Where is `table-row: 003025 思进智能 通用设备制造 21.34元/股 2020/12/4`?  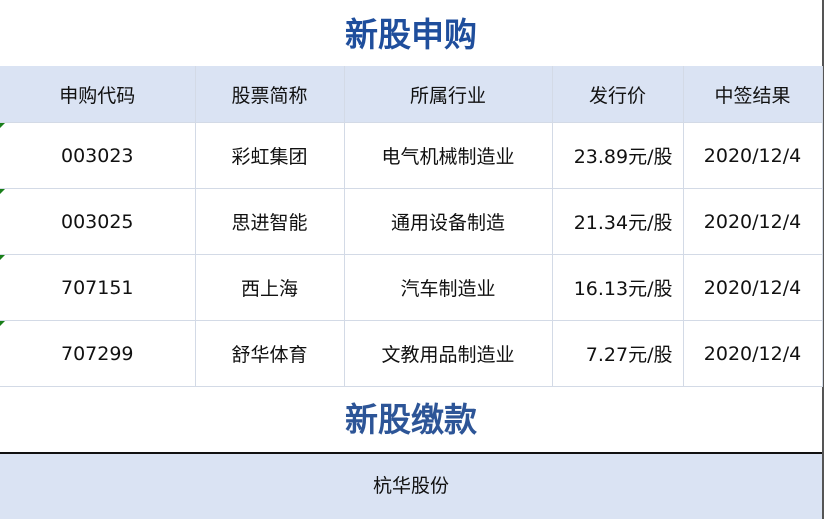
table-row: 003025 思进智能 通用设备制造 21.34元/股 2020/12/4 is located at coordinates (411, 221).